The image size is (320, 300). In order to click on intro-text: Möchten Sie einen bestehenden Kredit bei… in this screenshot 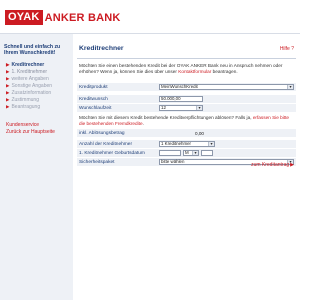, I will do `click(181, 68)`.